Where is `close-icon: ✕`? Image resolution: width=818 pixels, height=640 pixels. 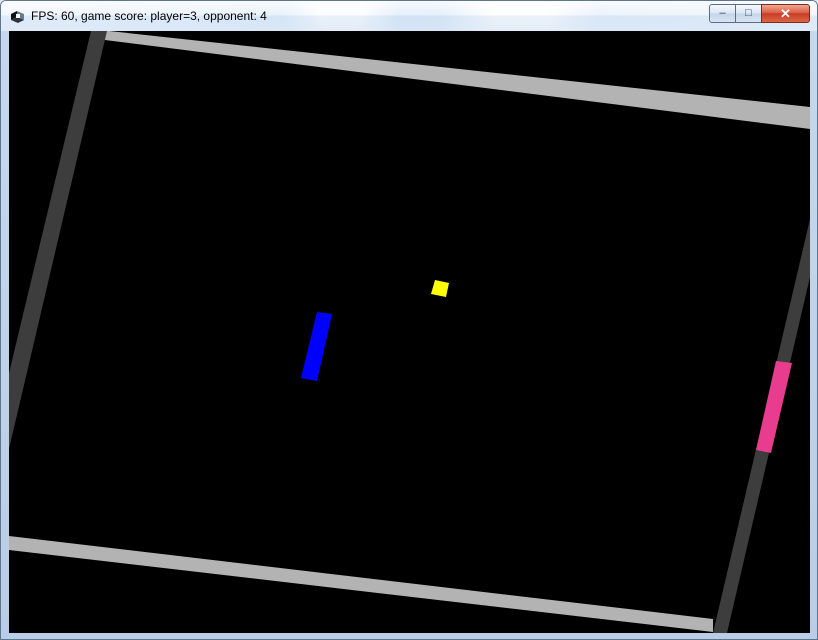
close-icon: ✕ is located at coordinates (785, 13).